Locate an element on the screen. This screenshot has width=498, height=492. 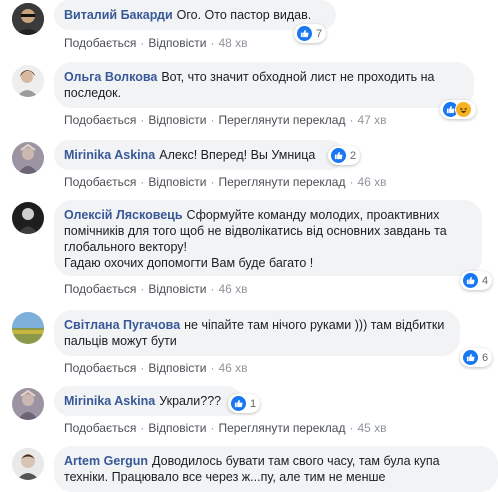
comment-bubble: Виталий Бакарди Ого. Ото пастор видав. is located at coordinates (195, 15).